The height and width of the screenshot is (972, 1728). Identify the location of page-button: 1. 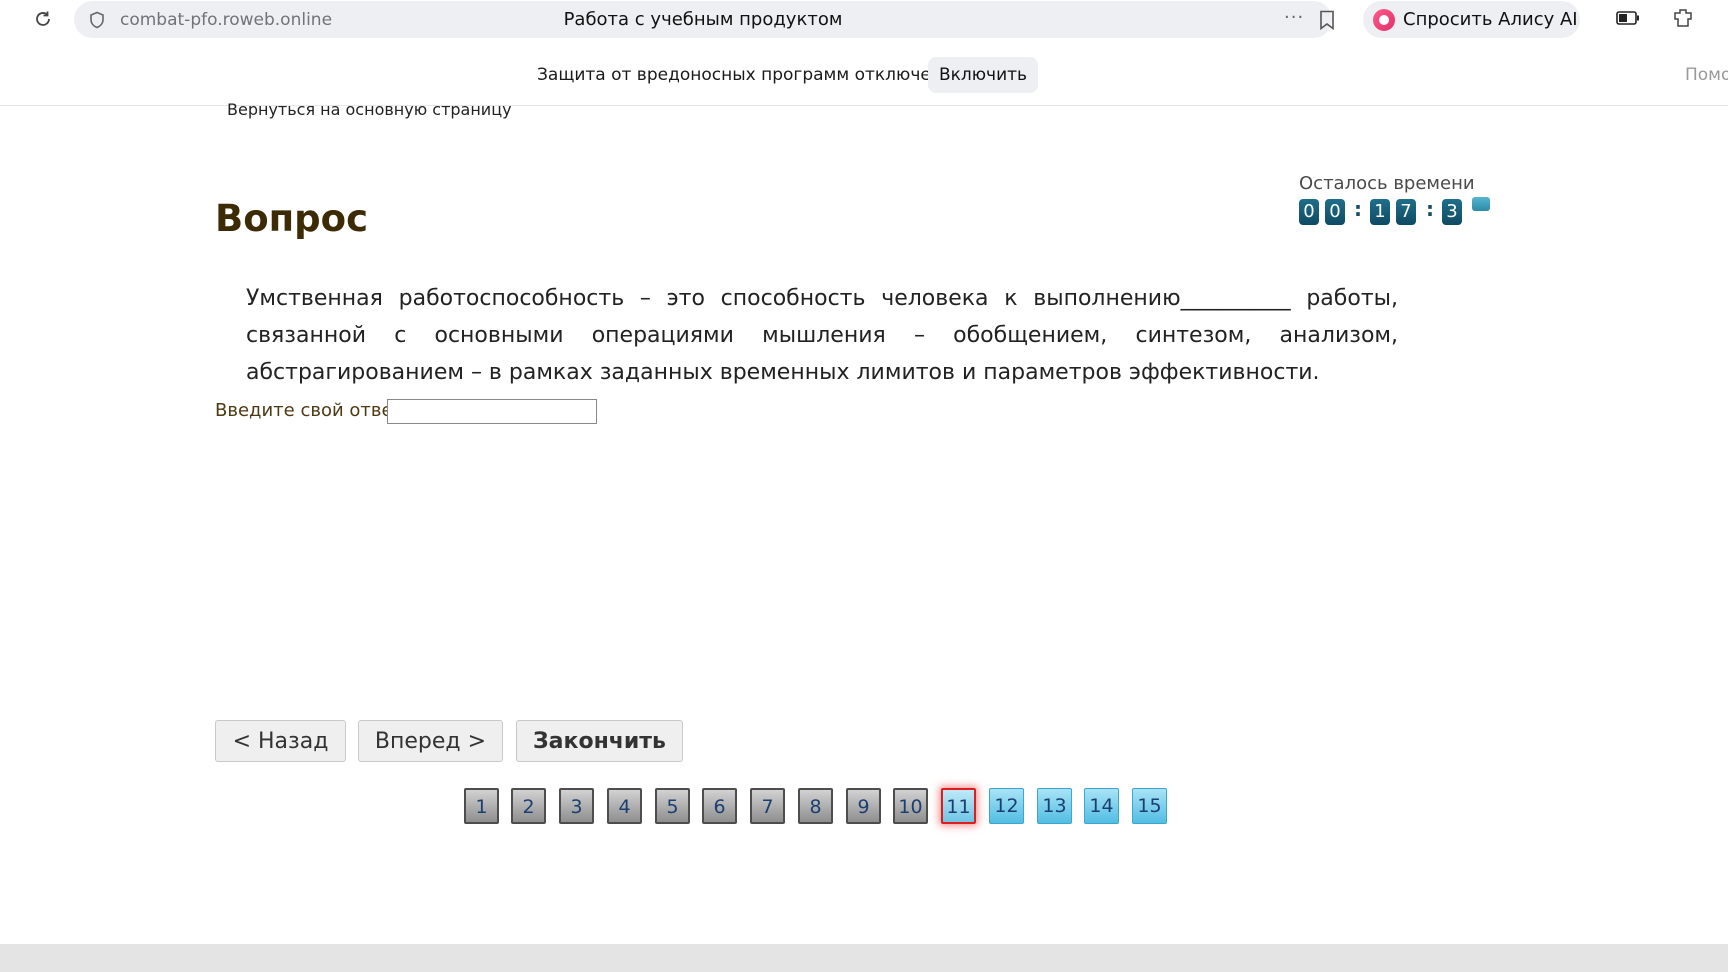
(481, 806).